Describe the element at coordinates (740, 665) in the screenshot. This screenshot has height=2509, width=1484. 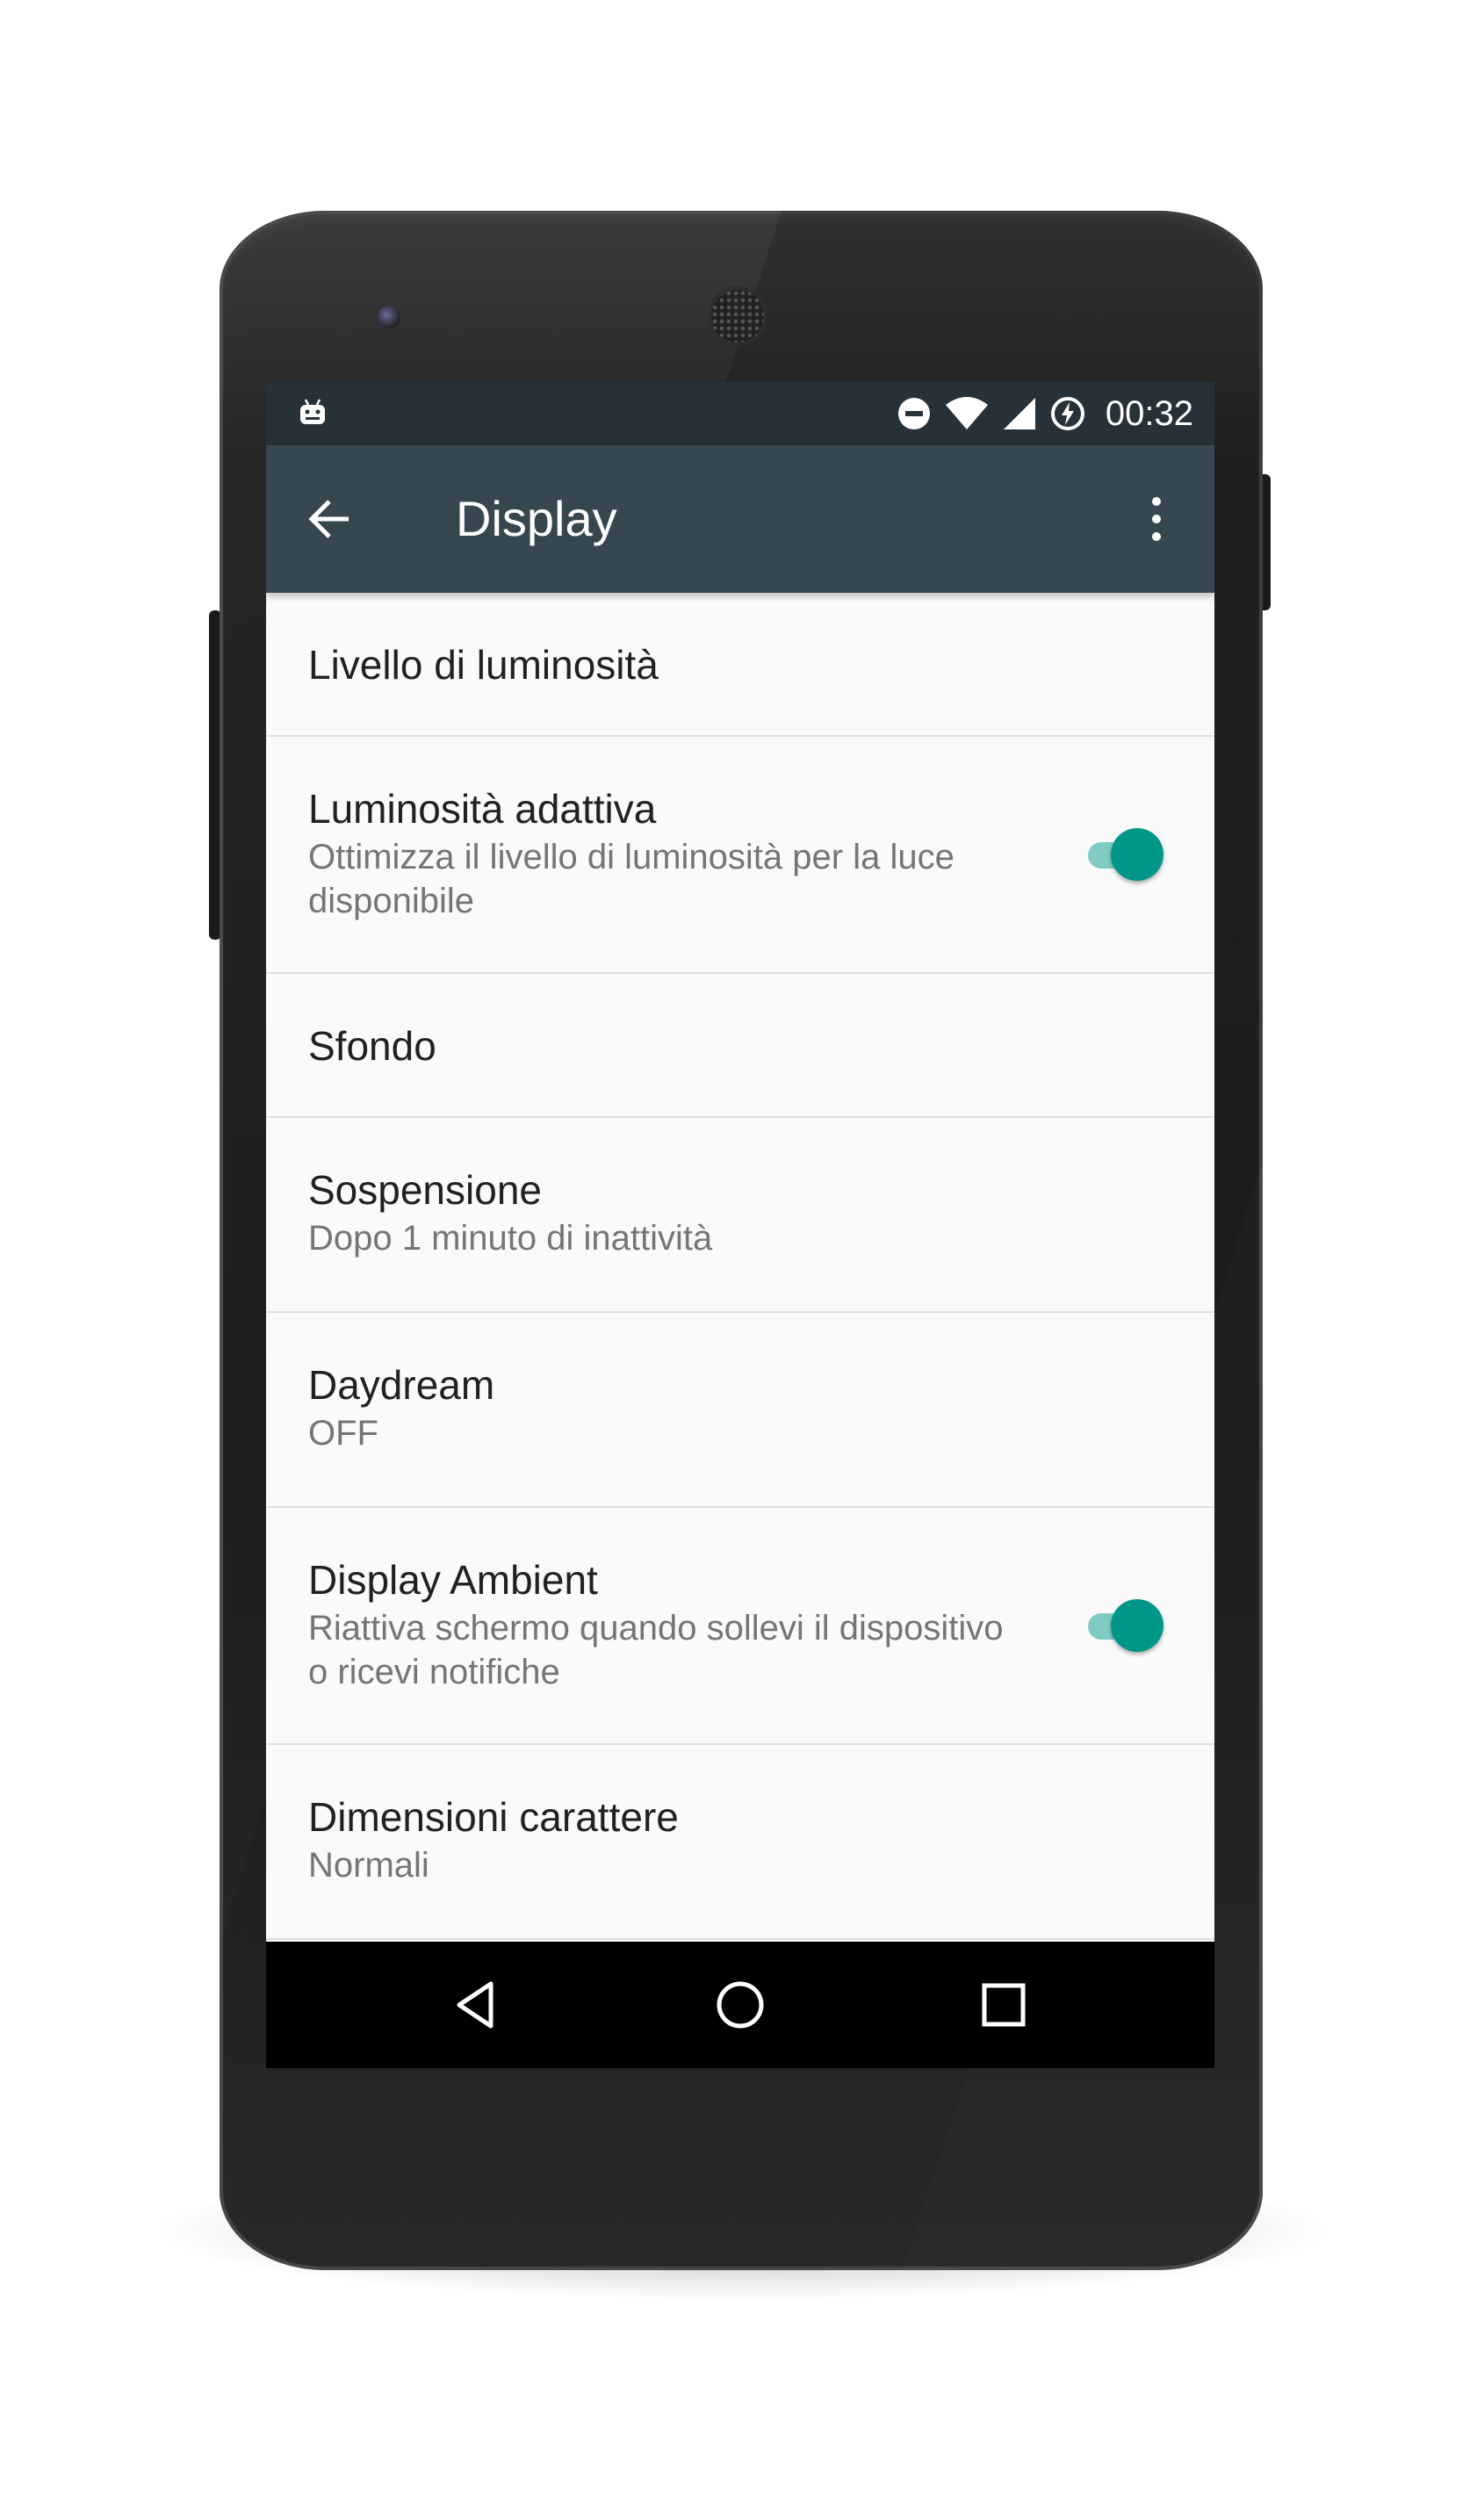
I see `setting-brightness-level: Livello di luminosità` at that location.